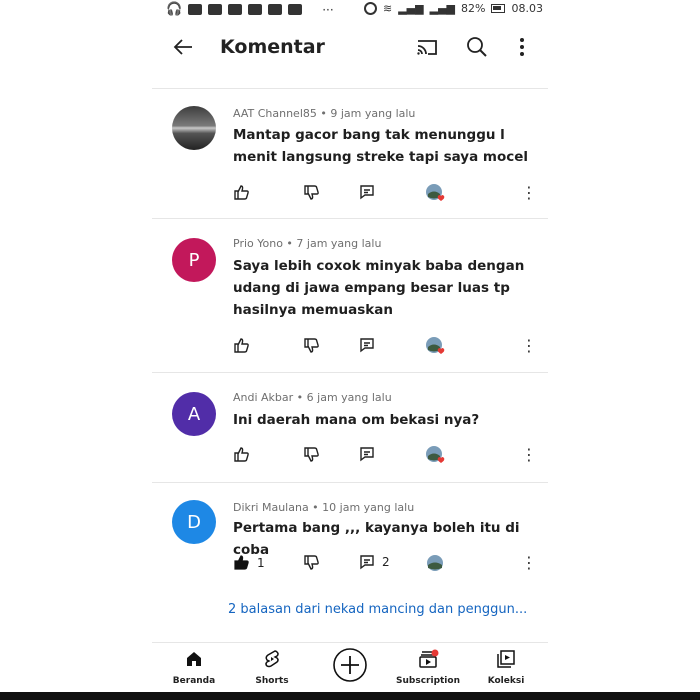  I want to click on comment-text: Ini daerah mana om bekasi nya?, so click(356, 420).